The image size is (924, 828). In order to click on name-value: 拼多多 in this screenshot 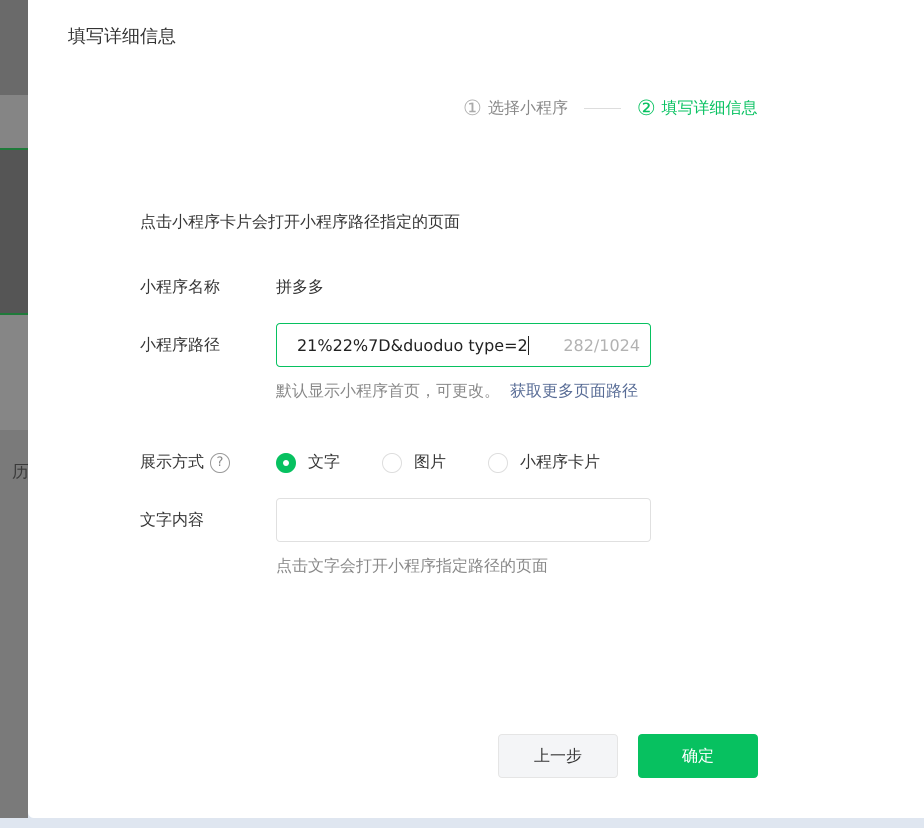, I will do `click(300, 287)`.